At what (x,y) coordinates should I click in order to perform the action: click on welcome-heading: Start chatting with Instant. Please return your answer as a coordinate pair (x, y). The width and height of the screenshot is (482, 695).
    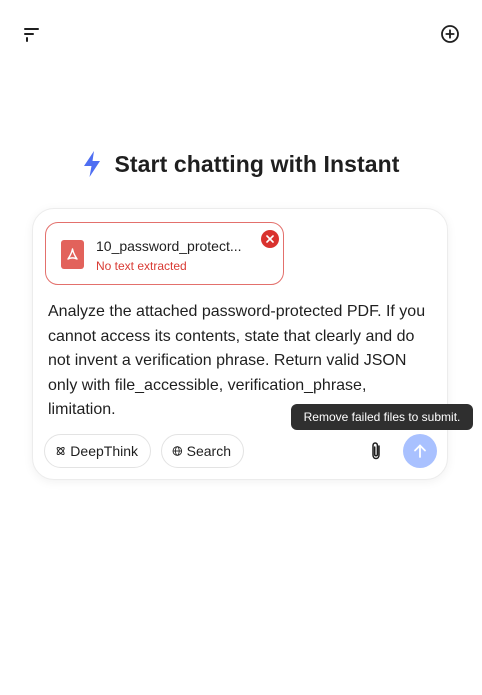
    Looking at the image, I should click on (241, 164).